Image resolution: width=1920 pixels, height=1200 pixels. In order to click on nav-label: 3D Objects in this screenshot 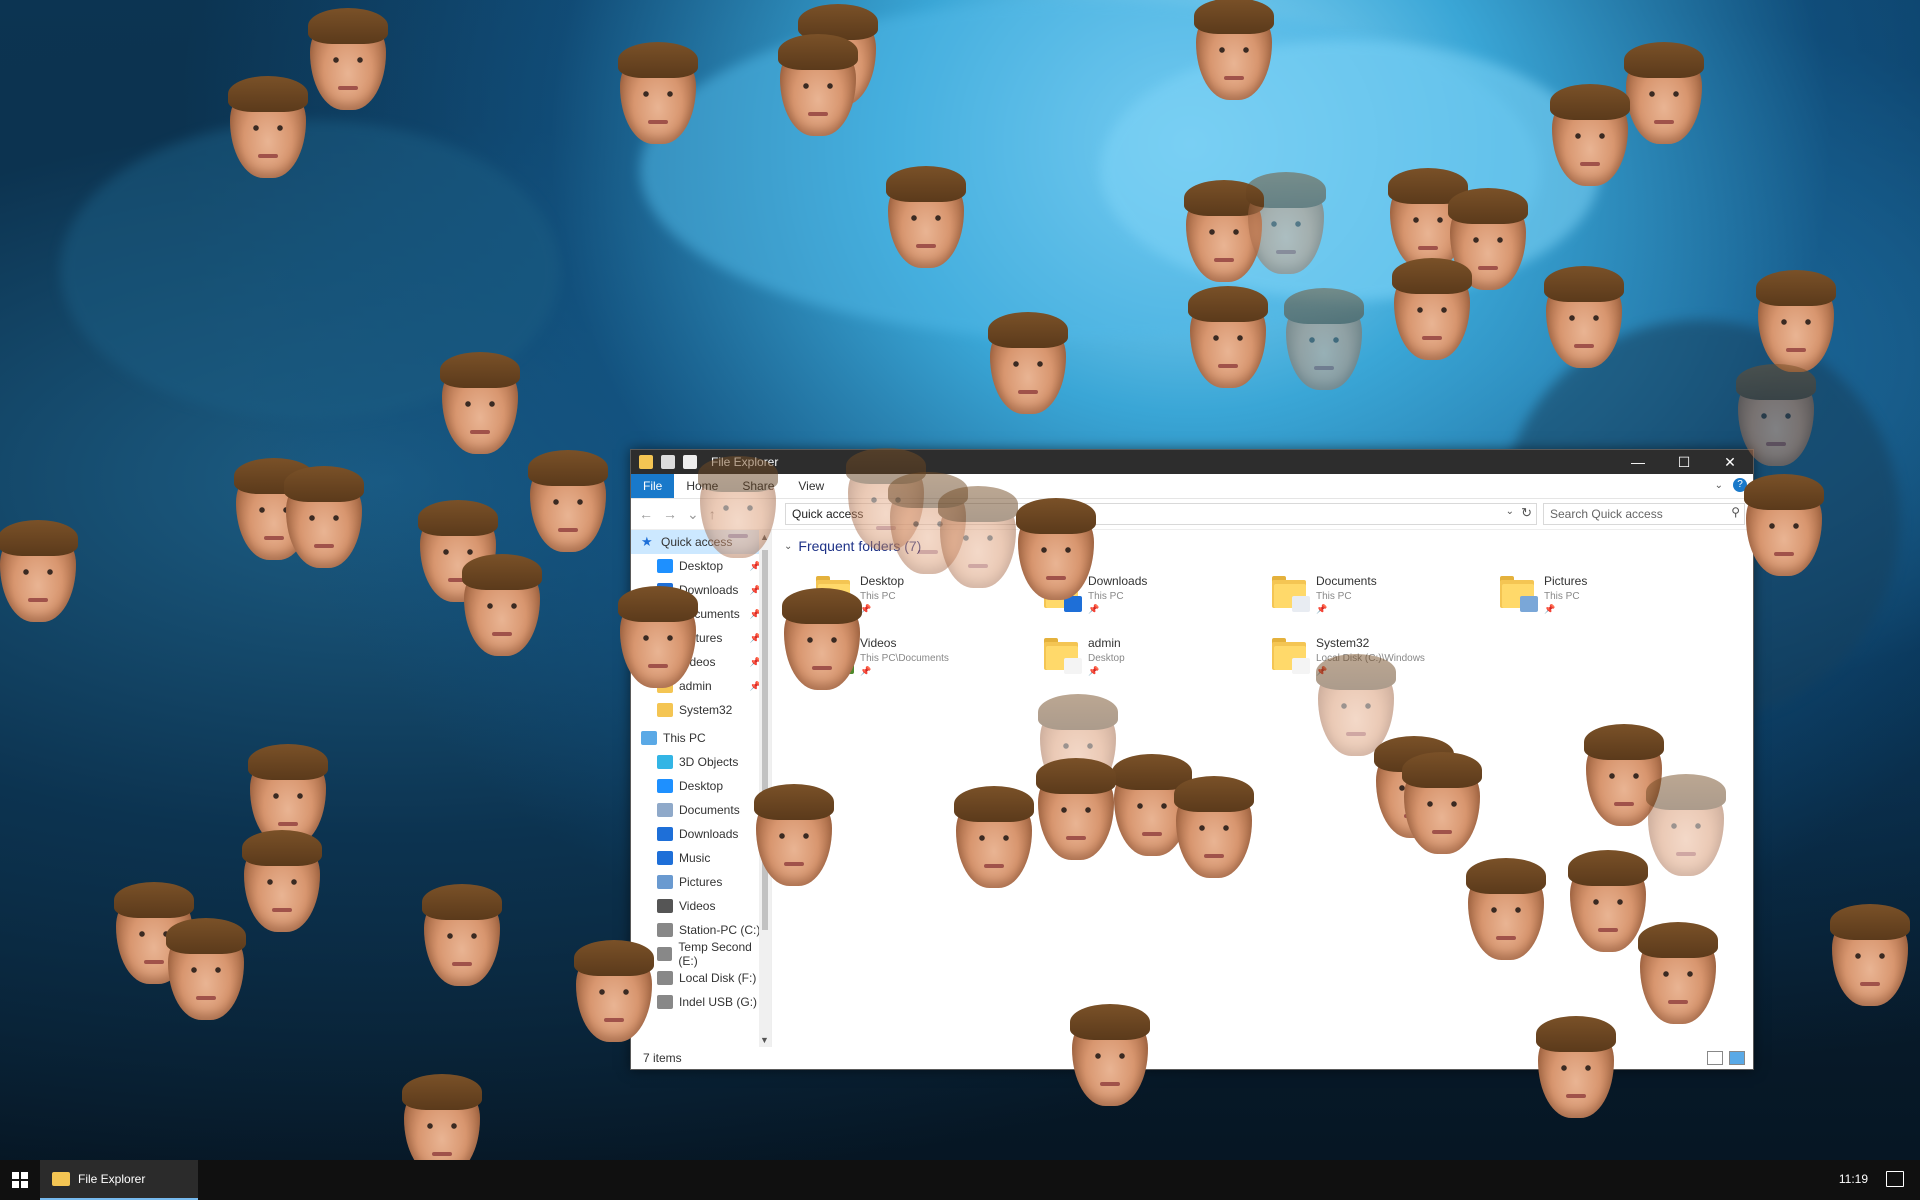, I will do `click(709, 762)`.